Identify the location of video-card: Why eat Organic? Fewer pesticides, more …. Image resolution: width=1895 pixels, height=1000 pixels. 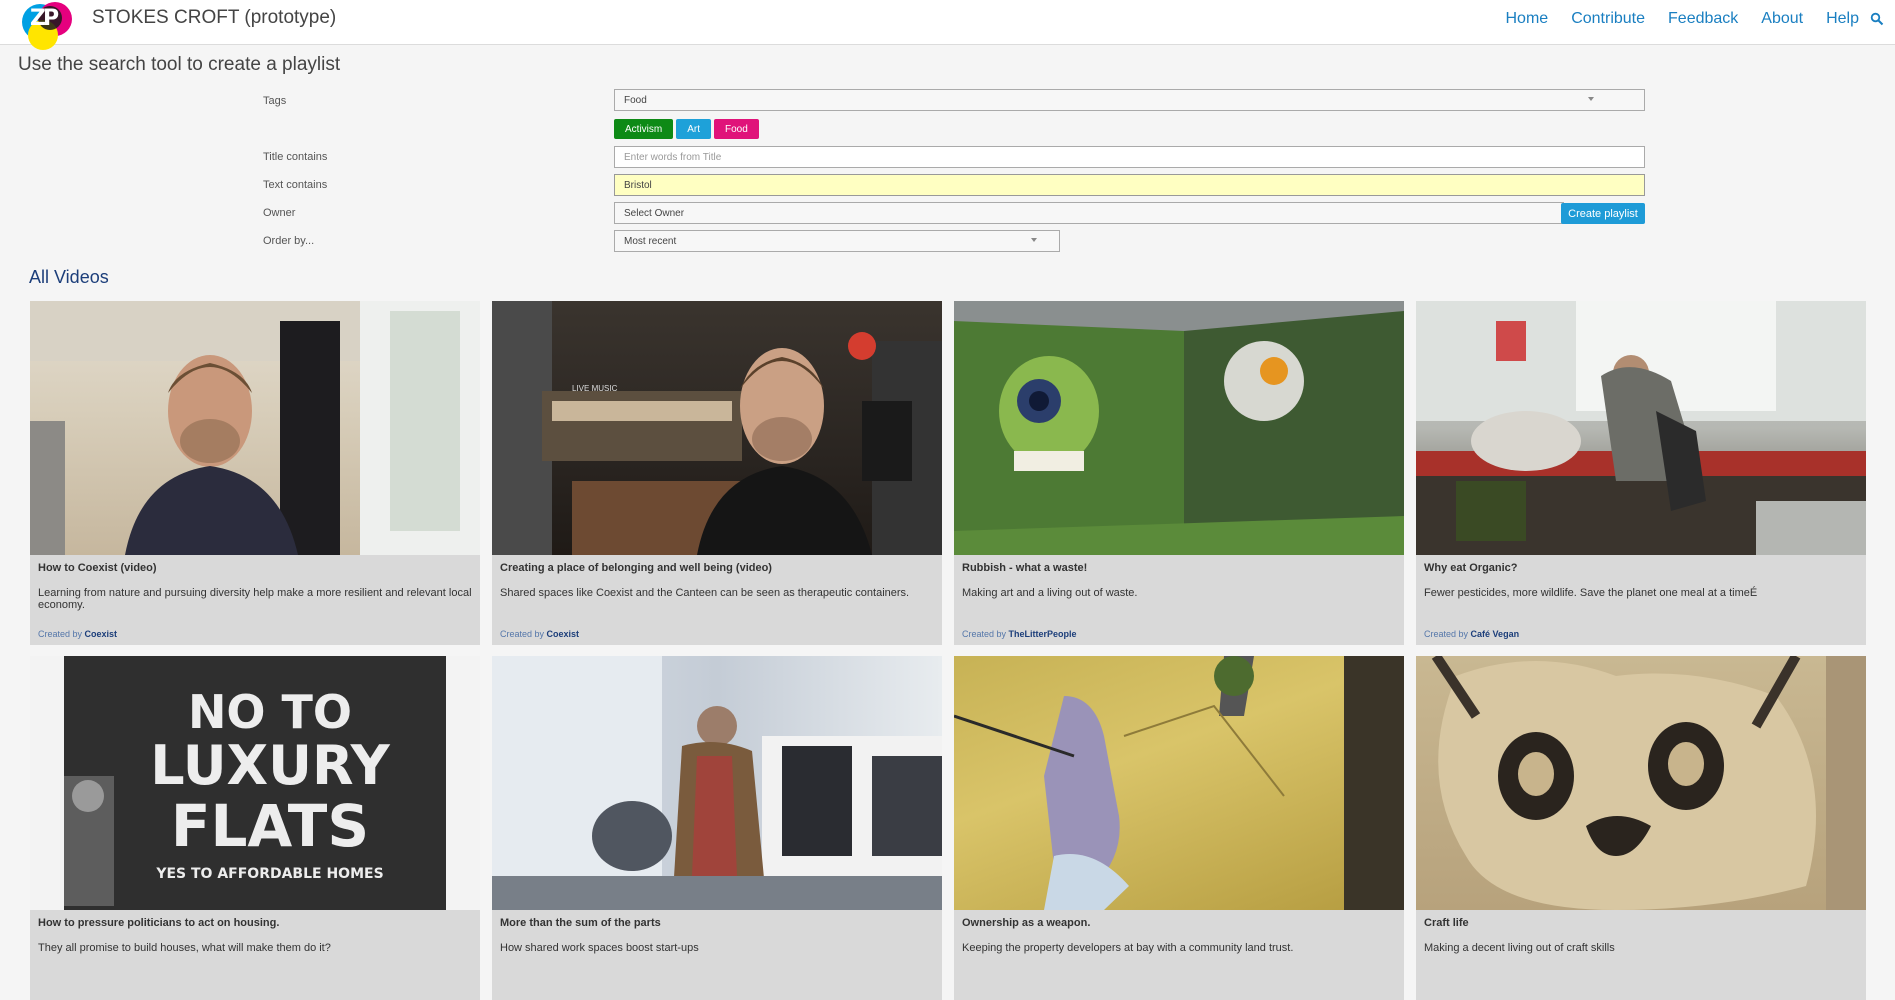
(1641, 473).